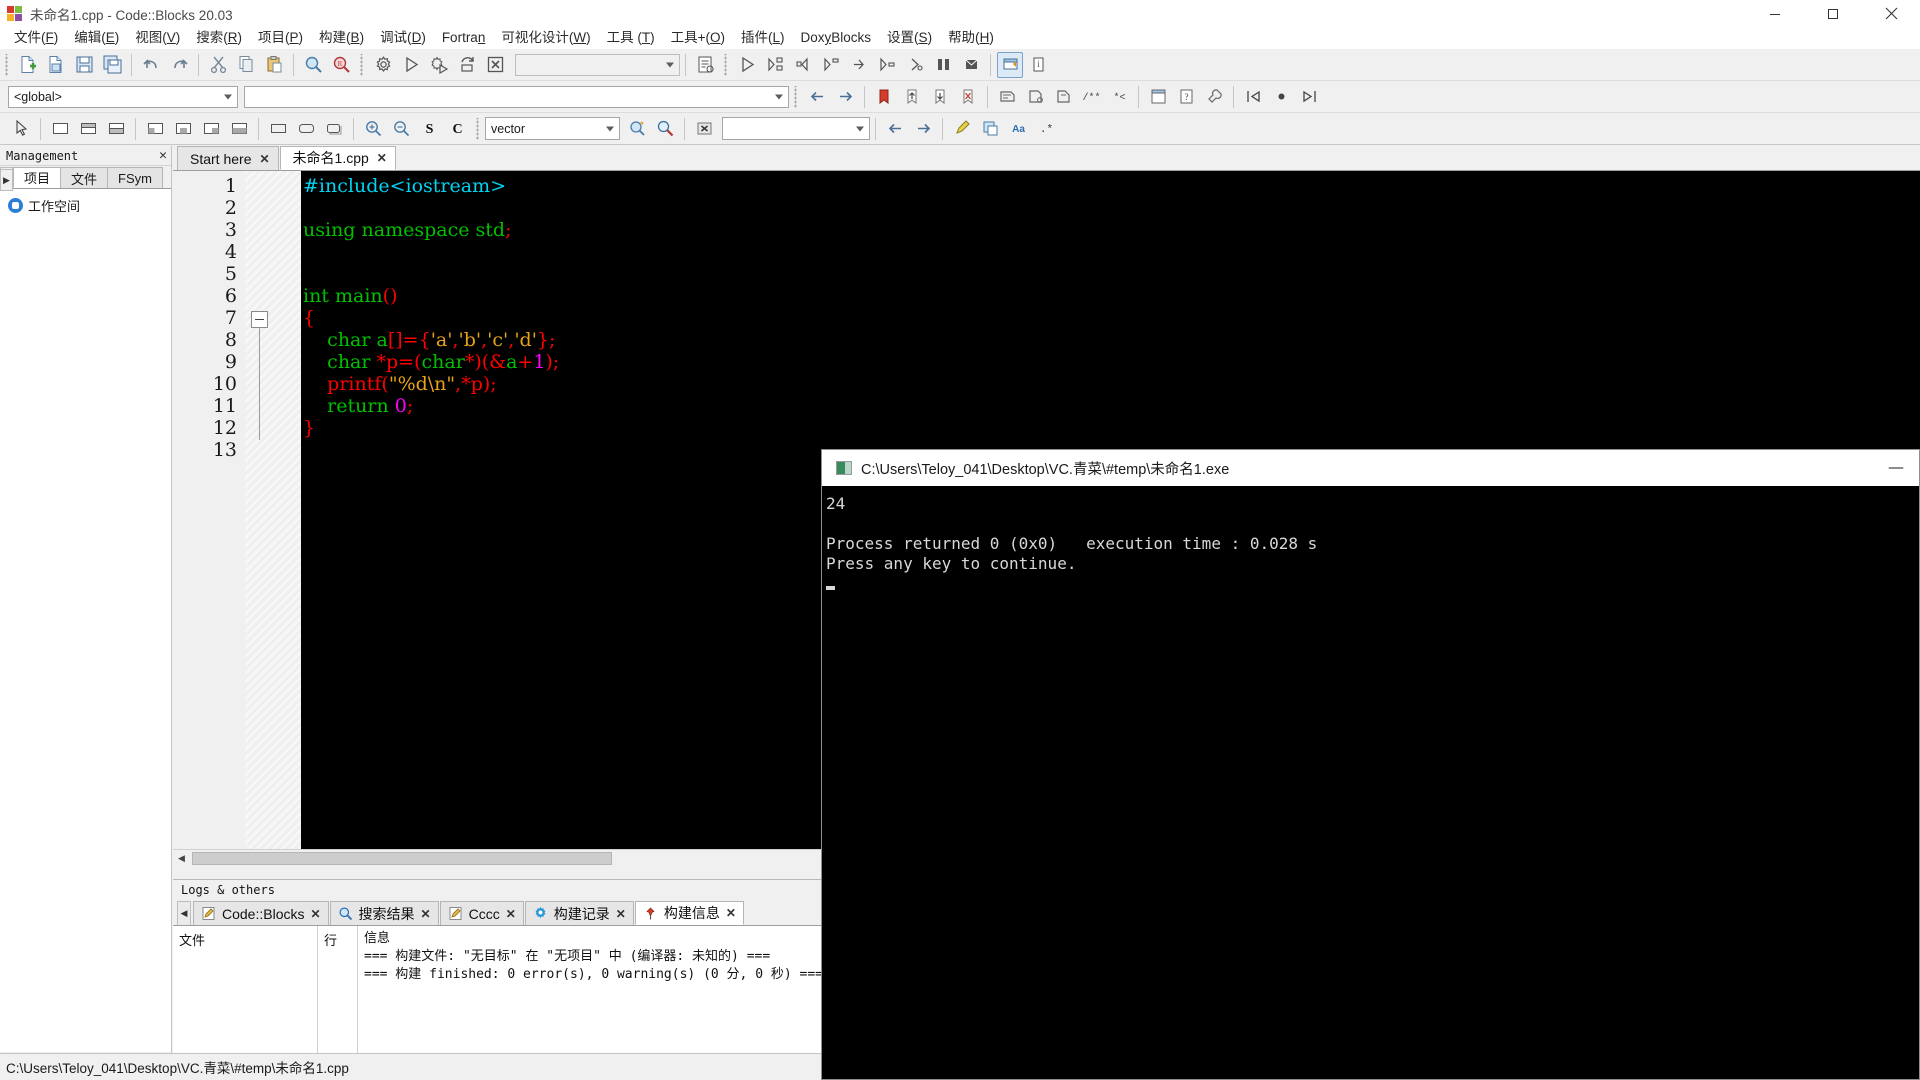 This screenshot has width=1920, height=1080. Describe the element at coordinates (1091, 97) in the screenshot. I see `doxyblocks-run-icon: /**` at that location.